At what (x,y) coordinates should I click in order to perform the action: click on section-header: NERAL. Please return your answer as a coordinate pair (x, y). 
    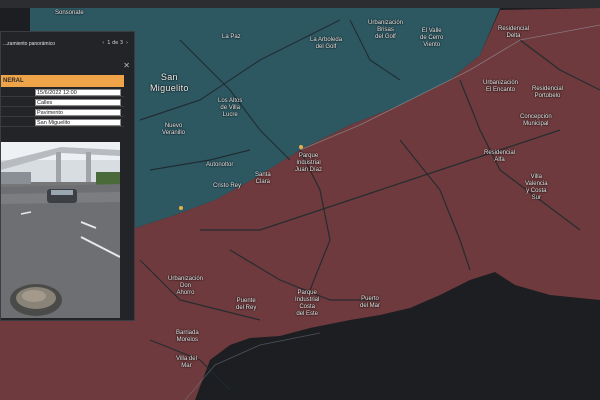
    Looking at the image, I should click on (62, 81).